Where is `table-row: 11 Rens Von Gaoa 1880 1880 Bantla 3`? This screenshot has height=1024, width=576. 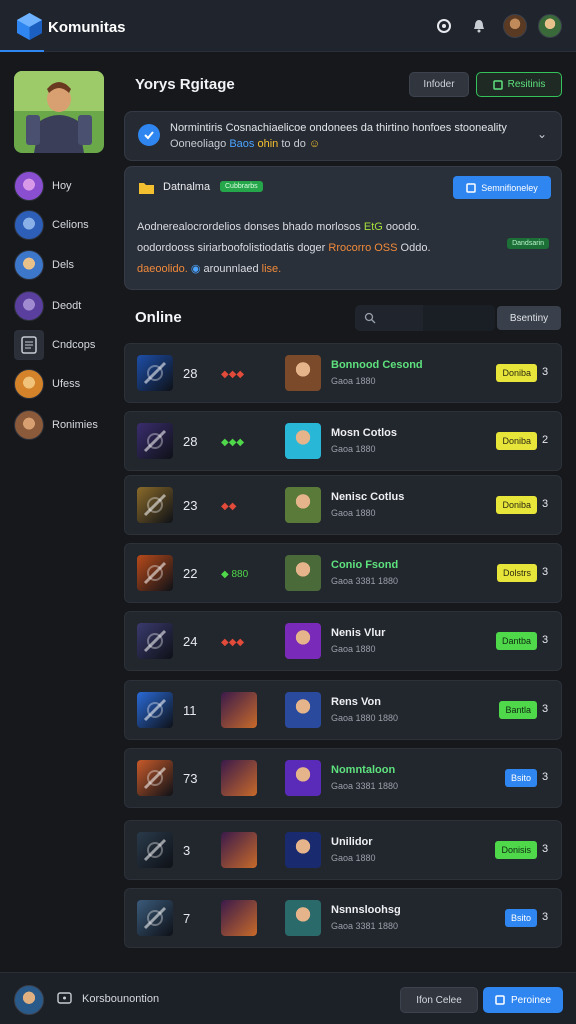 table-row: 11 Rens Von Gaoa 1880 1880 Bantla 3 is located at coordinates (343, 710).